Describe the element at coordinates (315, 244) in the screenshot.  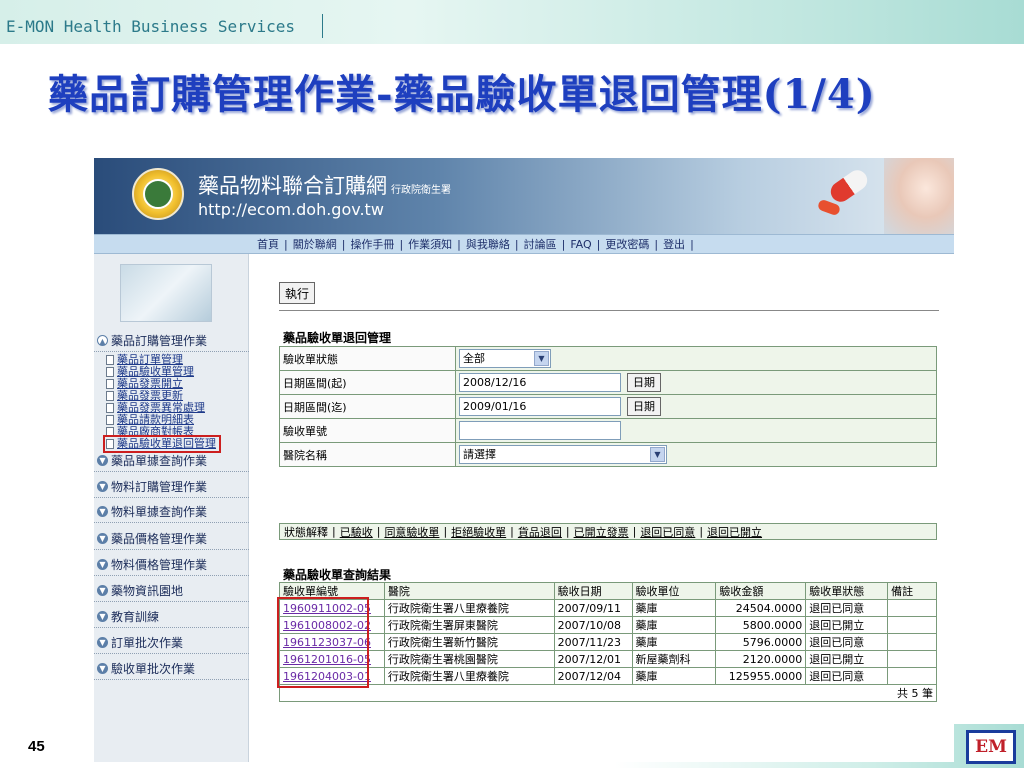
I see `nav-about: 關於聯網` at that location.